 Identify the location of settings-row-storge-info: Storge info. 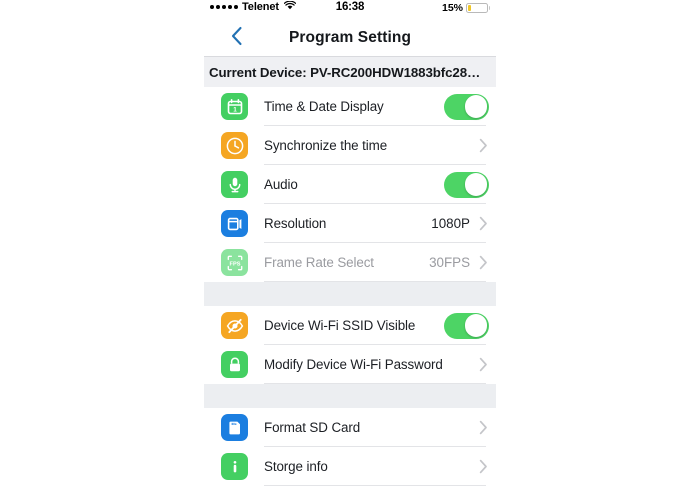
(350, 466).